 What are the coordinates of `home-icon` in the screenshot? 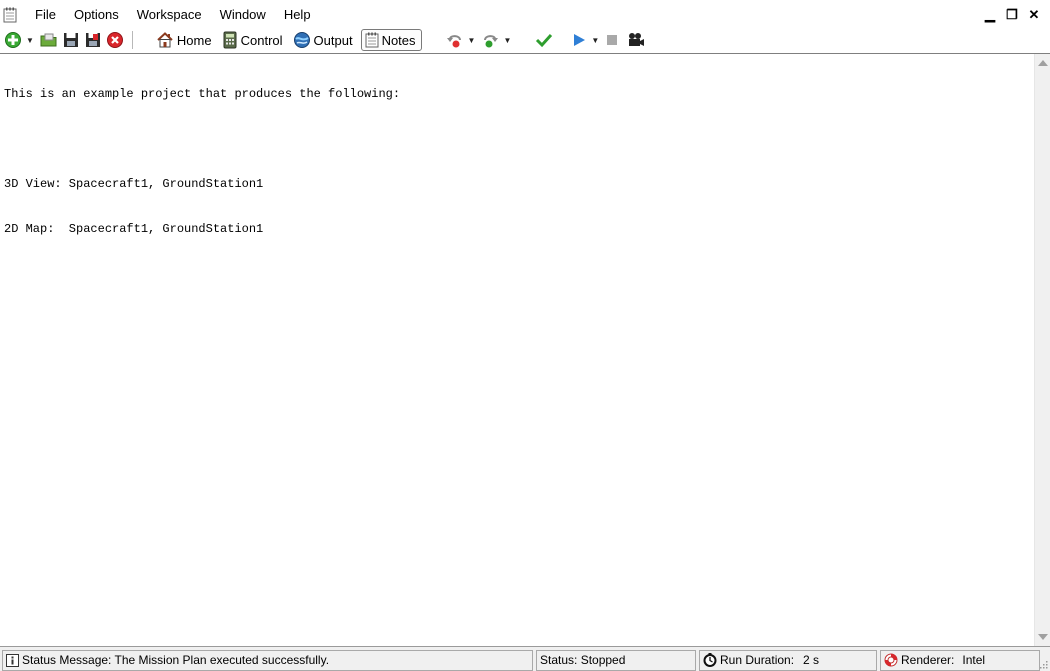 It's located at (165, 40).